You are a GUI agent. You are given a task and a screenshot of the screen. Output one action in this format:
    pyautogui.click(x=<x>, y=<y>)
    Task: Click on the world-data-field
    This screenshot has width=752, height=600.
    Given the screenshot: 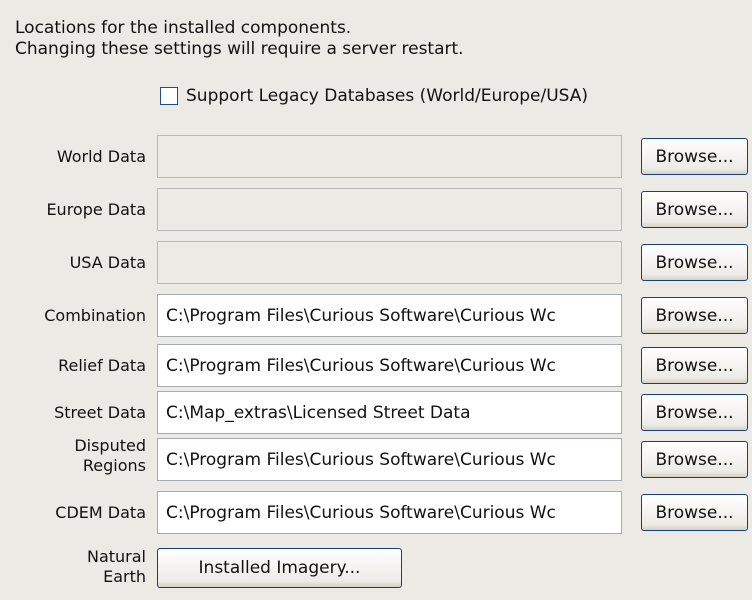 What is the action you would take?
    pyautogui.click(x=389, y=156)
    